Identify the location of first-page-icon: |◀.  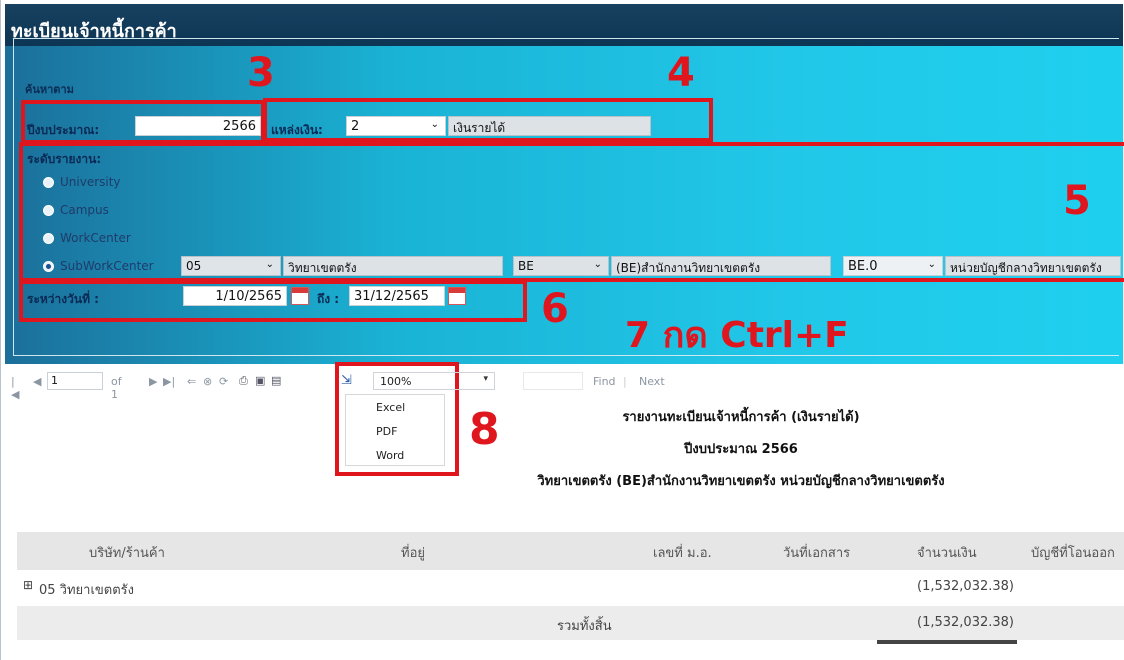
(15, 388).